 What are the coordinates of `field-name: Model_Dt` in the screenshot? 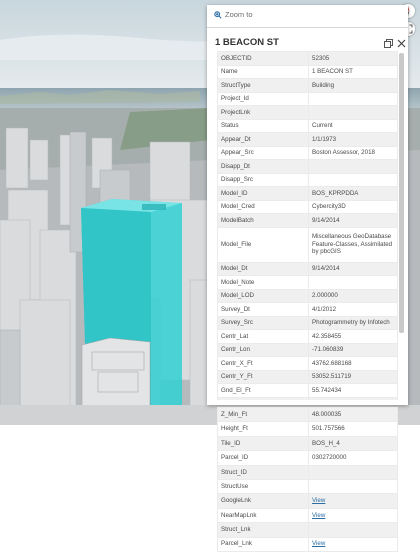 It's located at (263, 268).